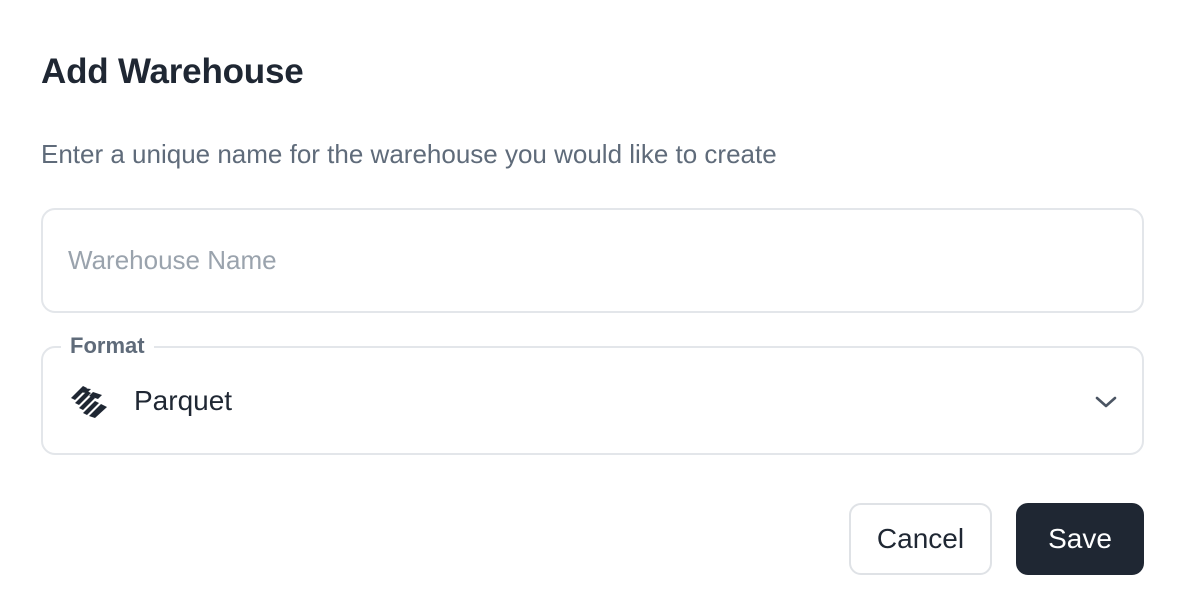 The height and width of the screenshot is (614, 1178). Describe the element at coordinates (1106, 402) in the screenshot. I see `chevron-down-icon` at that location.